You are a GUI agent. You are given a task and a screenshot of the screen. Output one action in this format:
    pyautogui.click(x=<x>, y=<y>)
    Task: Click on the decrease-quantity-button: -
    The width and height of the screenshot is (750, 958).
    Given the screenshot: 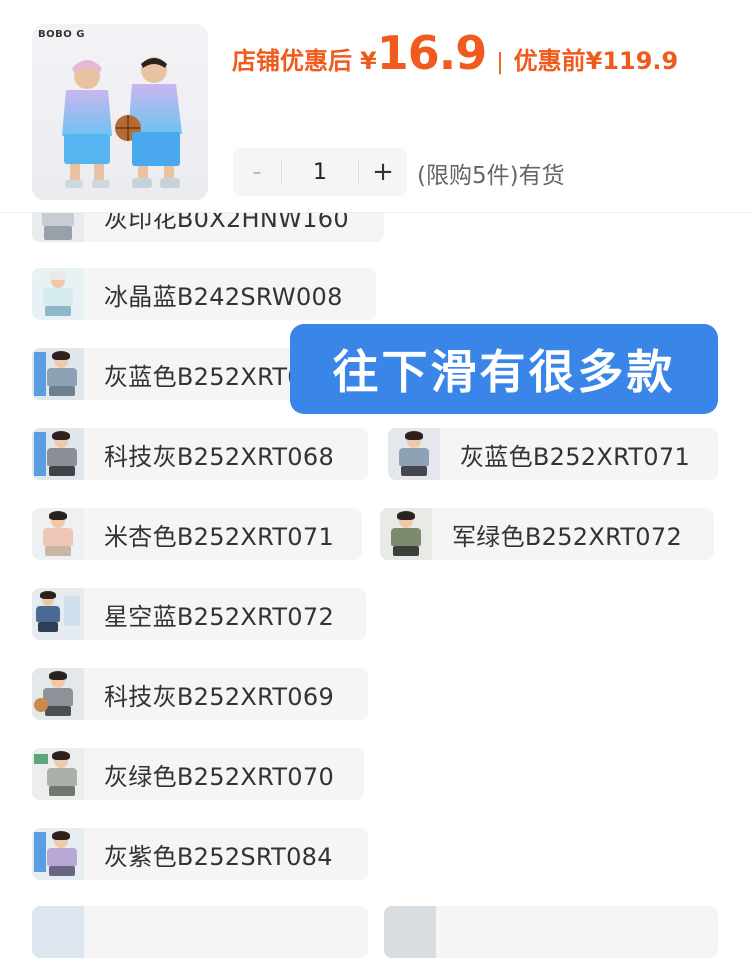 What is the action you would take?
    pyautogui.click(x=257, y=172)
    